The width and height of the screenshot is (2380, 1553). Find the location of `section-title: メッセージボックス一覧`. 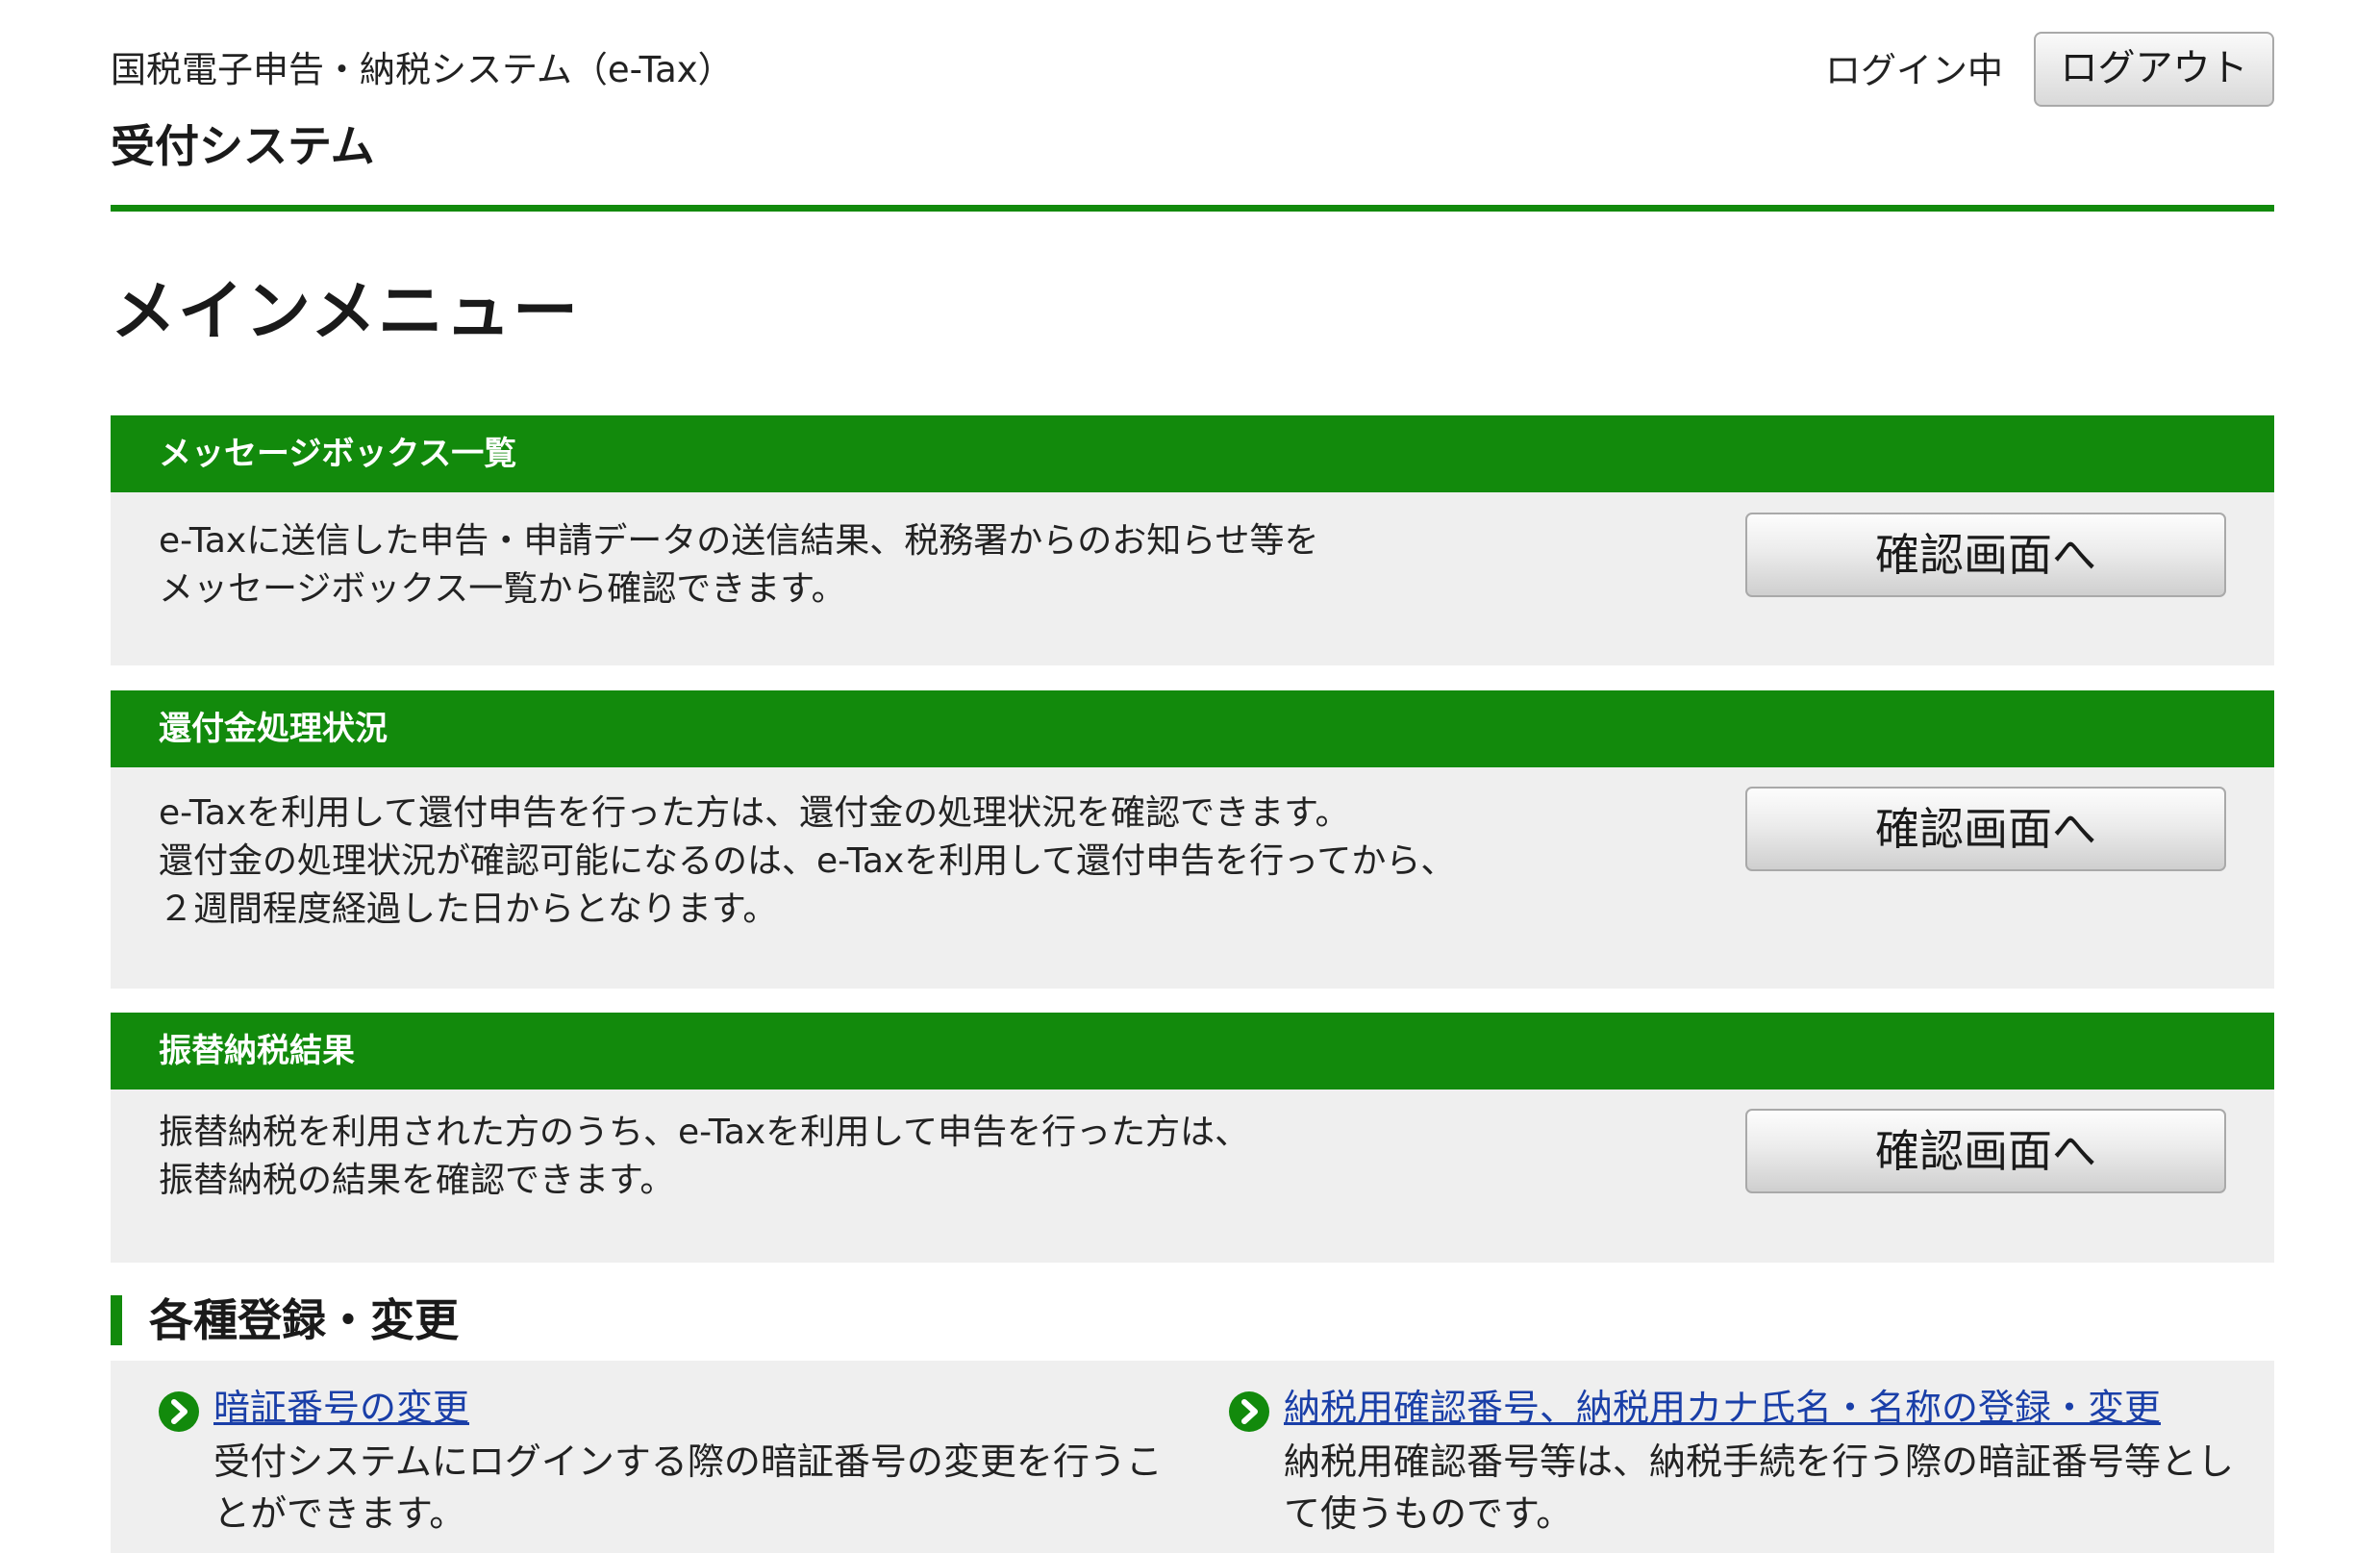

section-title: メッセージボックス一覧 is located at coordinates (1193, 453).